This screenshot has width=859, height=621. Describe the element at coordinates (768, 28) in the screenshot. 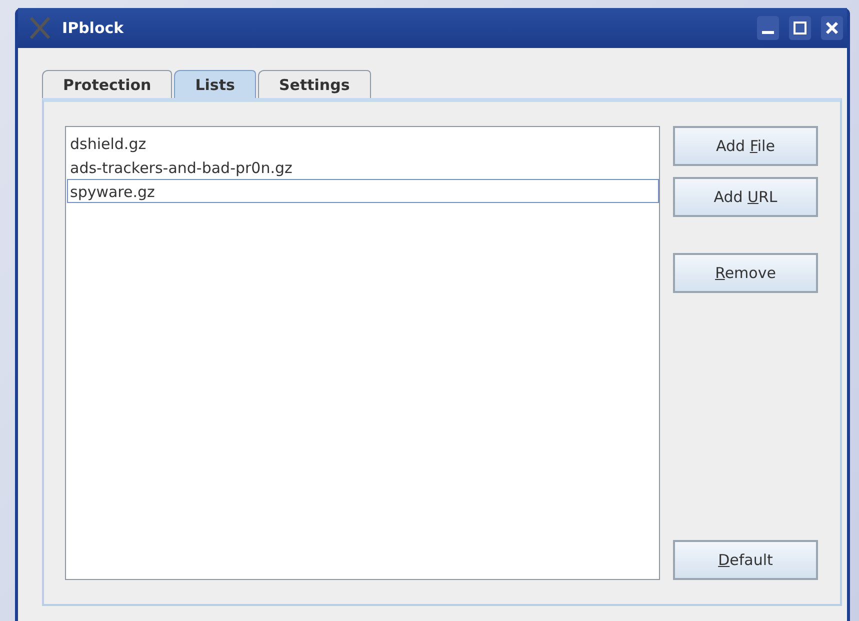

I see `minimize-button` at that location.